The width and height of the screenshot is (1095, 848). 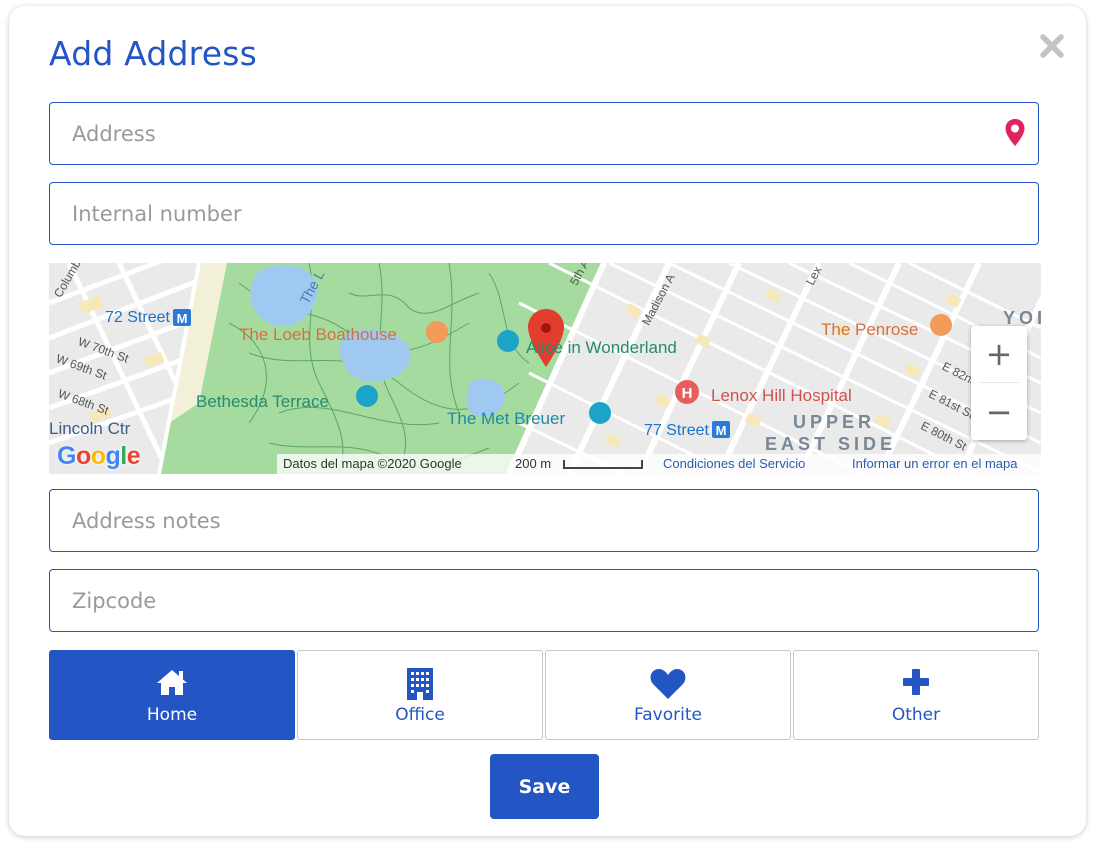 What do you see at coordinates (1015, 132) in the screenshot?
I see `map-pin-icon` at bounding box center [1015, 132].